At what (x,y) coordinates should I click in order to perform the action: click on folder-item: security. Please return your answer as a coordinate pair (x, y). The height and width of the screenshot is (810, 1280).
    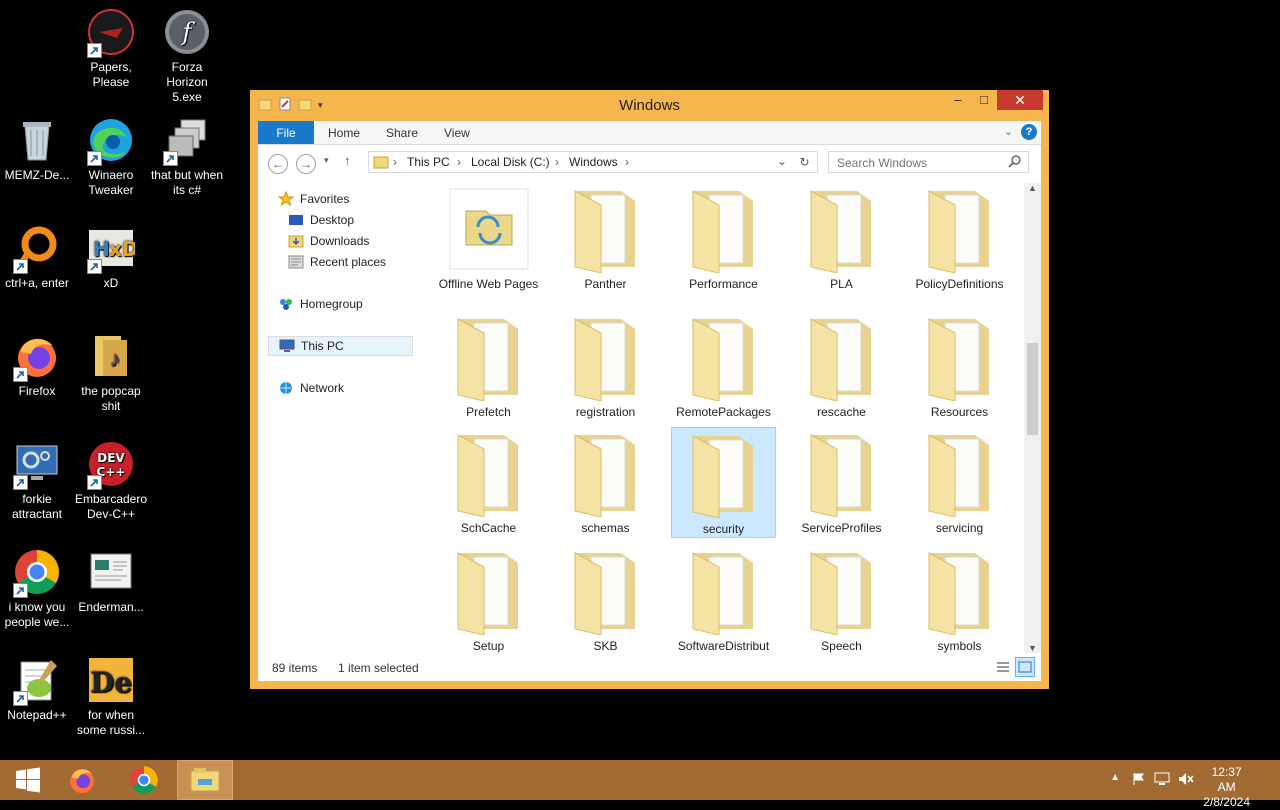
    Looking at the image, I should click on (723, 482).